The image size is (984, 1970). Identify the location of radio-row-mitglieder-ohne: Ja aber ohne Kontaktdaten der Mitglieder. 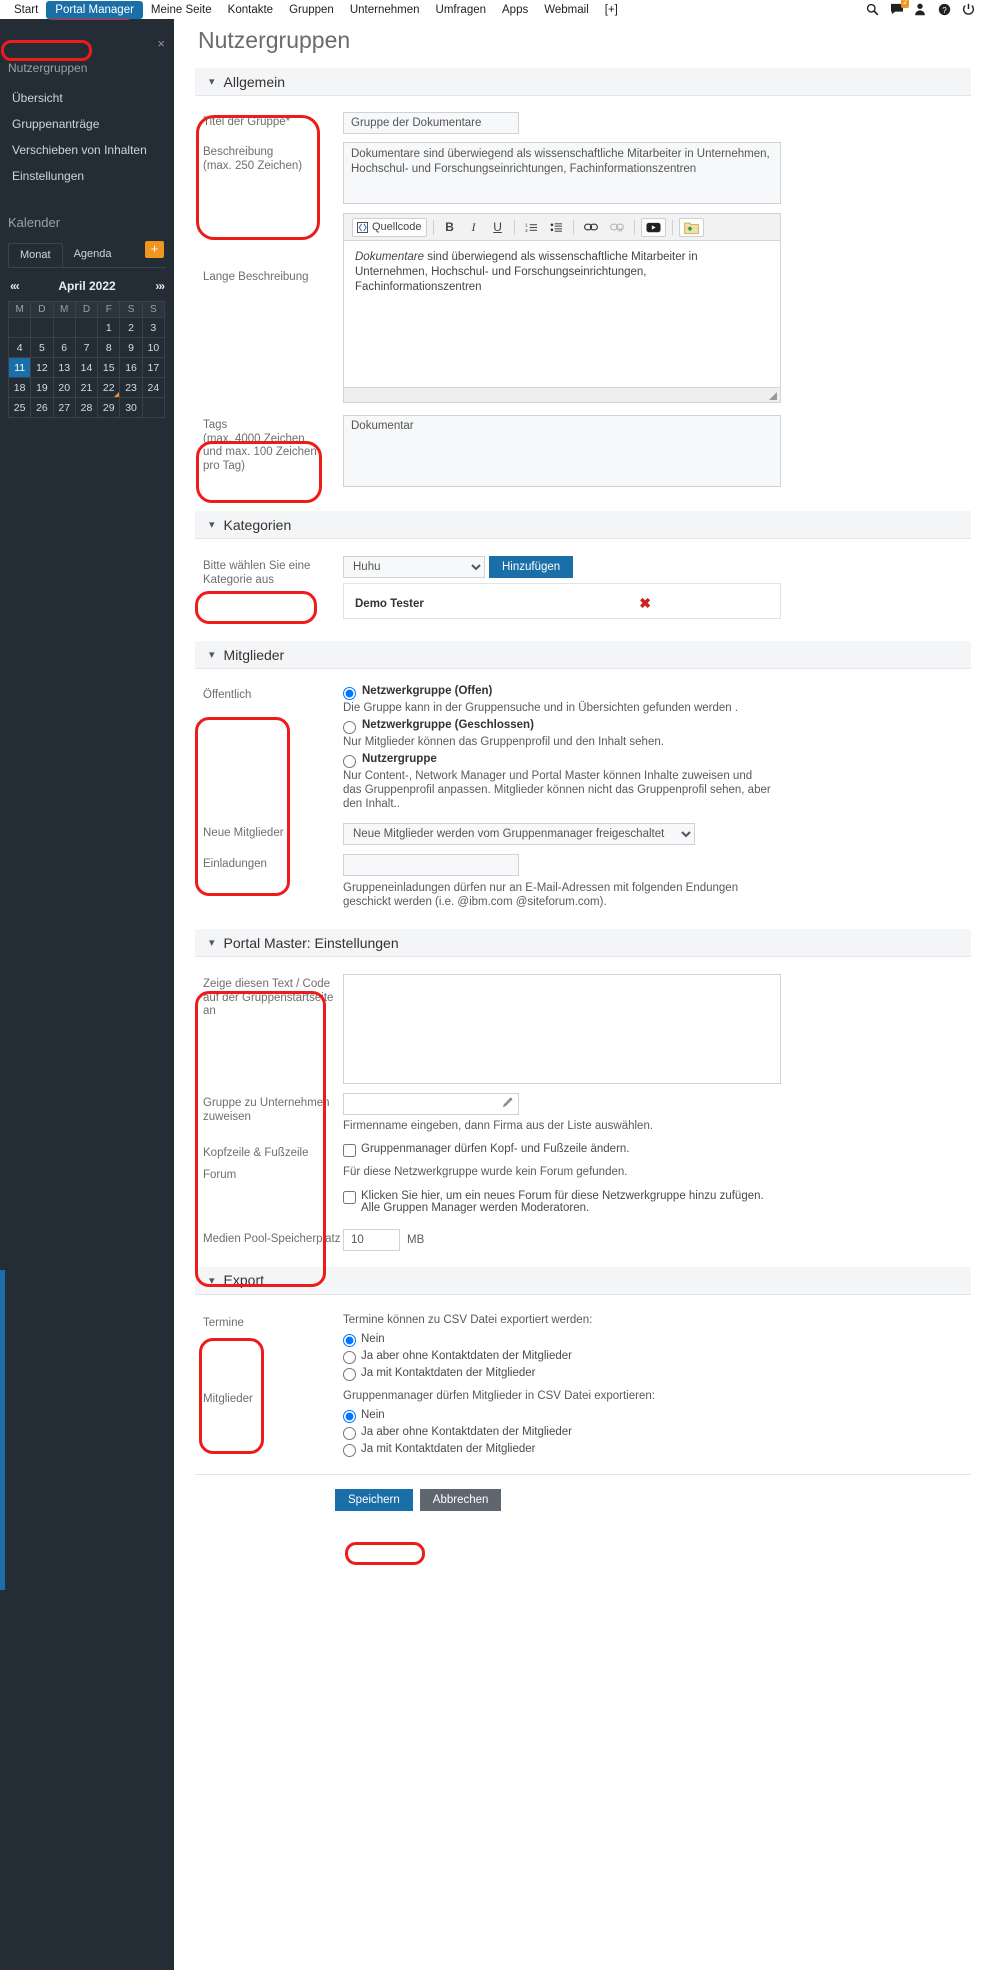
(657, 1433).